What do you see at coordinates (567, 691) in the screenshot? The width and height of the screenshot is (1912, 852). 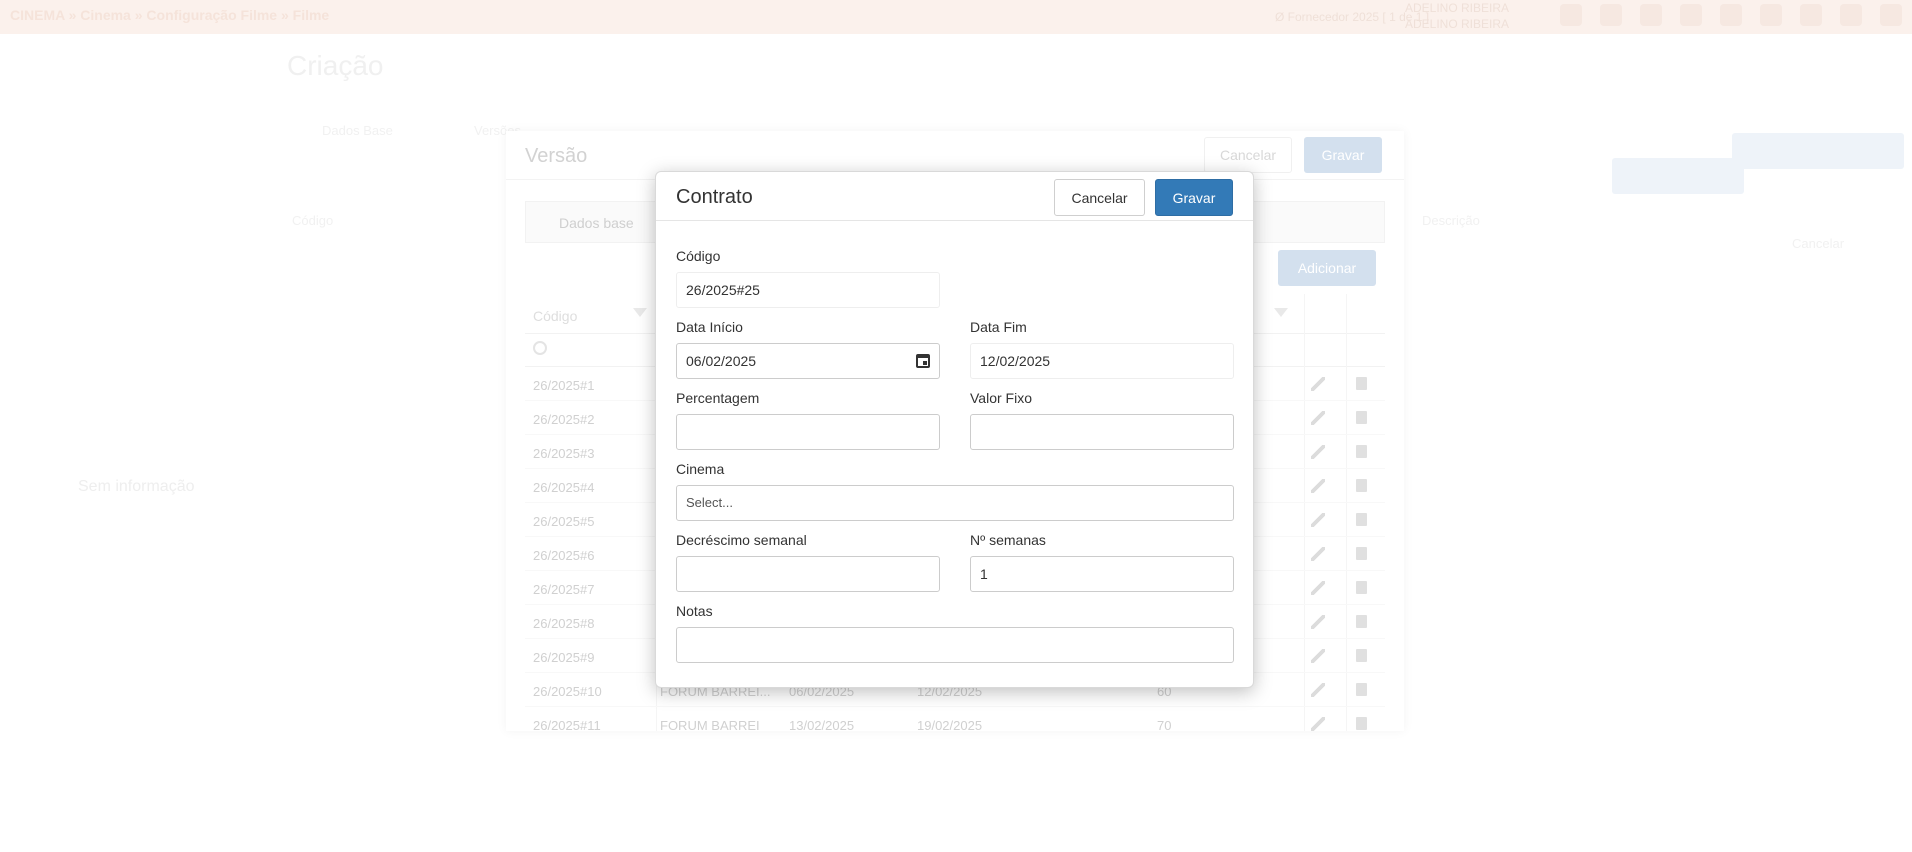 I see `row-code: 26/2025#10` at bounding box center [567, 691].